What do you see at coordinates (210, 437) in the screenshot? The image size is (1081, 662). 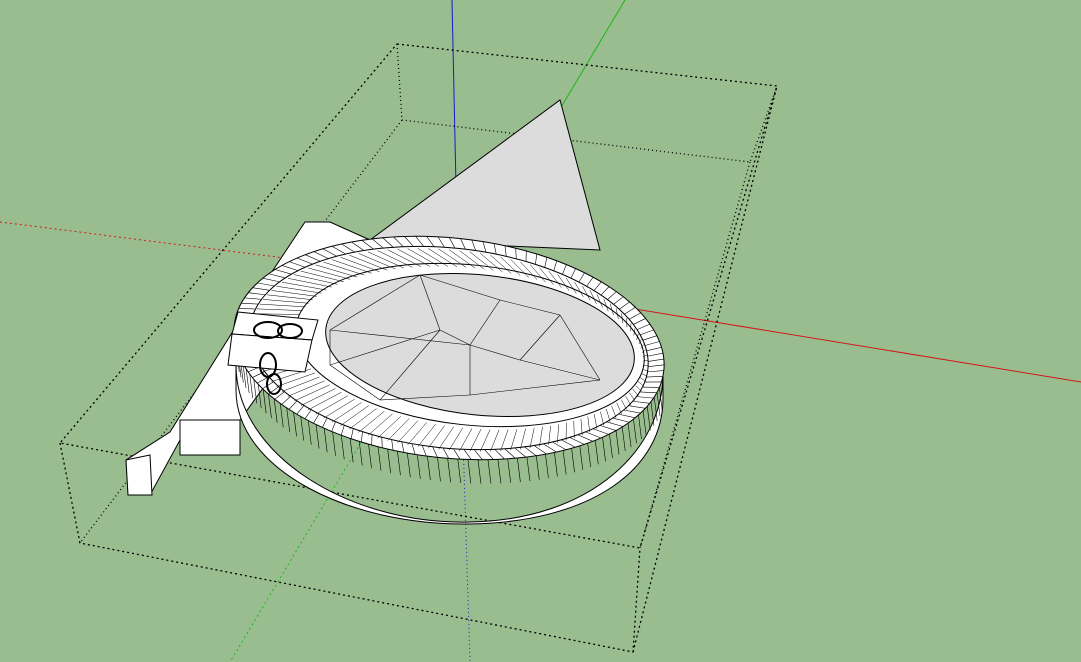 I see `arm-side` at bounding box center [210, 437].